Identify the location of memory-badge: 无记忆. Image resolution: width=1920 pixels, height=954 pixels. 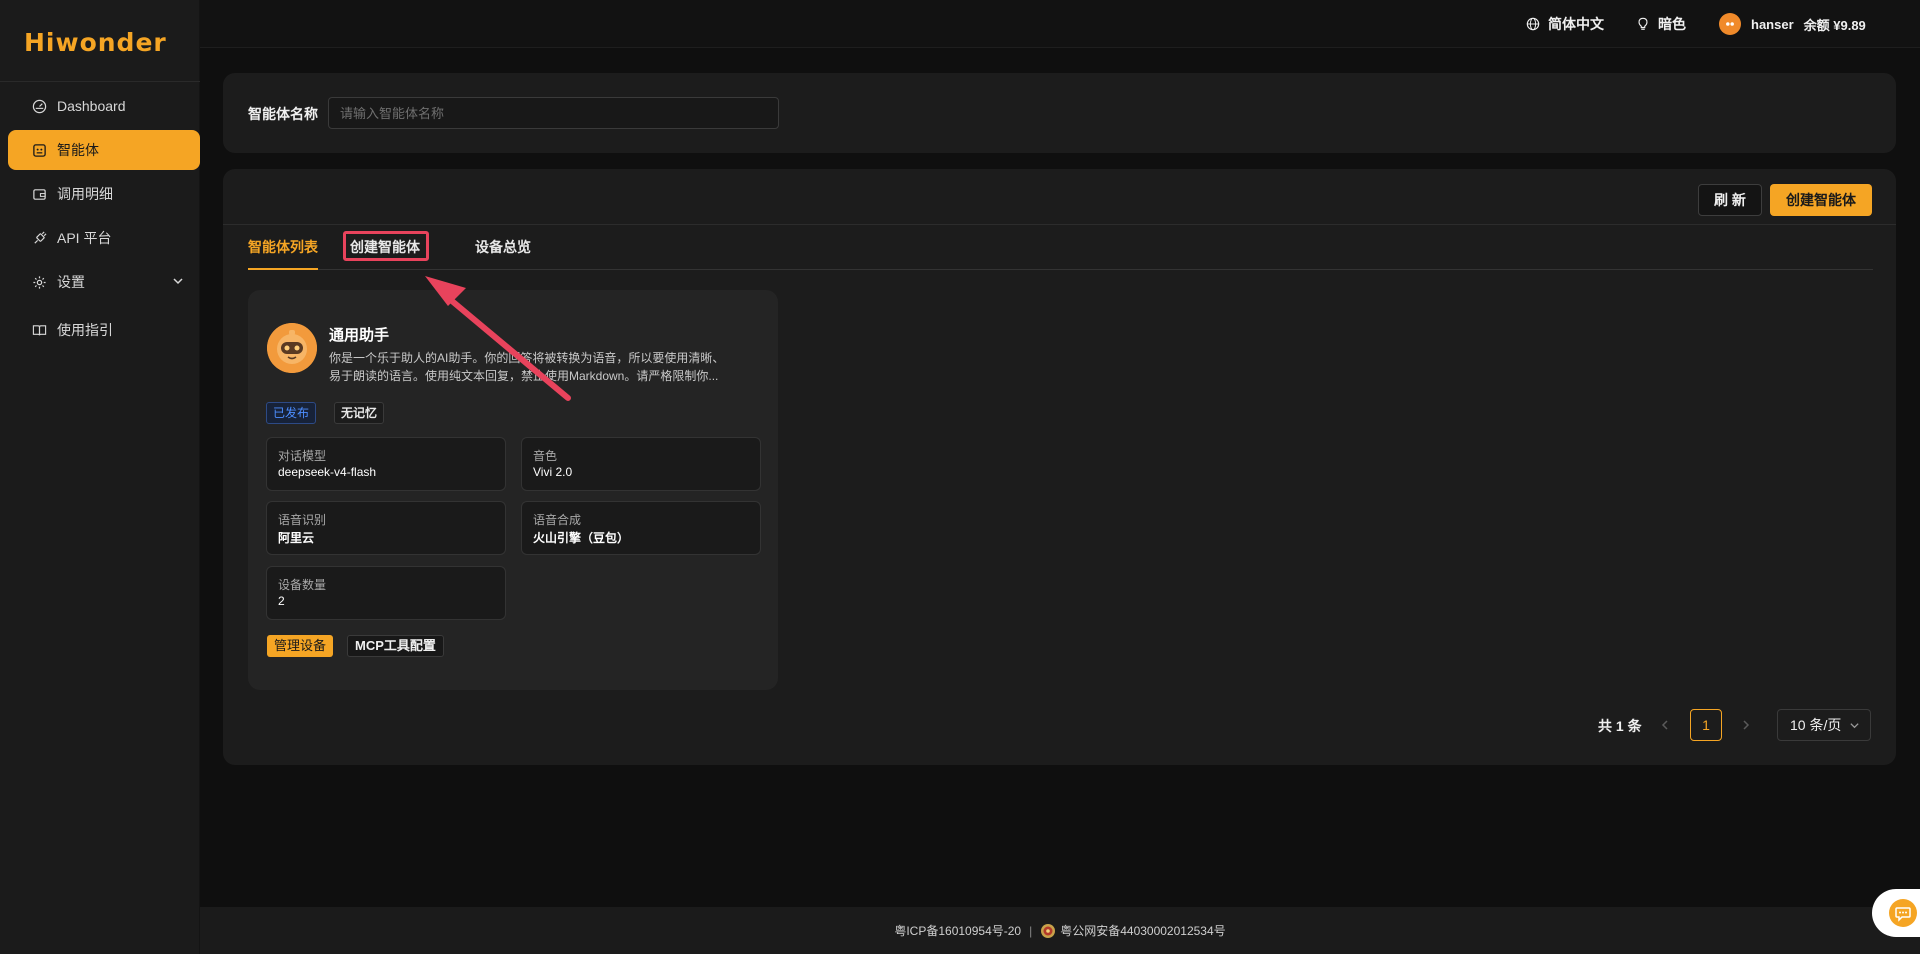
(359, 413).